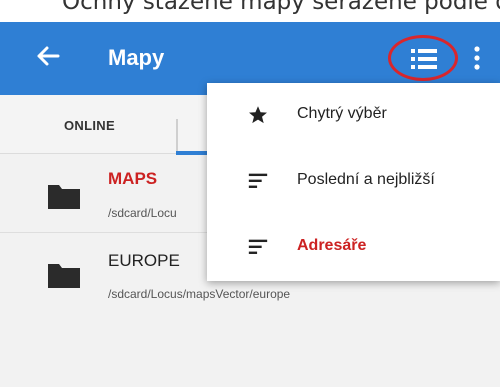 This screenshot has width=500, height=387. What do you see at coordinates (136, 57) in the screenshot?
I see `page-title: Mapy` at bounding box center [136, 57].